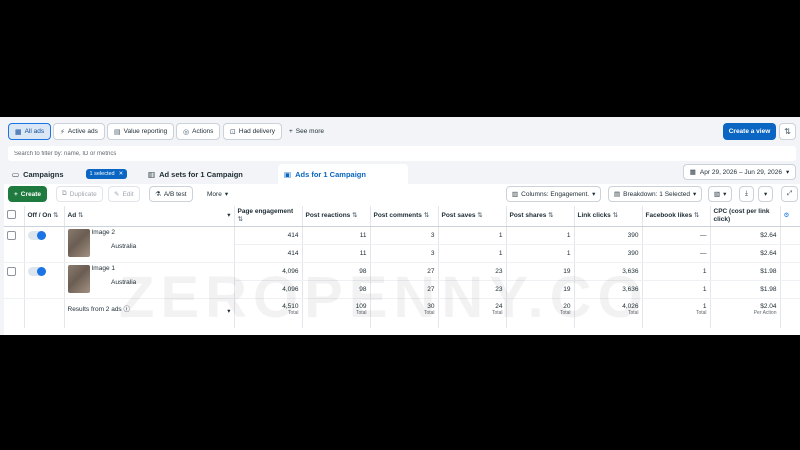 This screenshot has height=450, width=800. What do you see at coordinates (44, 280) in the screenshot?
I see `row-toggle-cell` at bounding box center [44, 280].